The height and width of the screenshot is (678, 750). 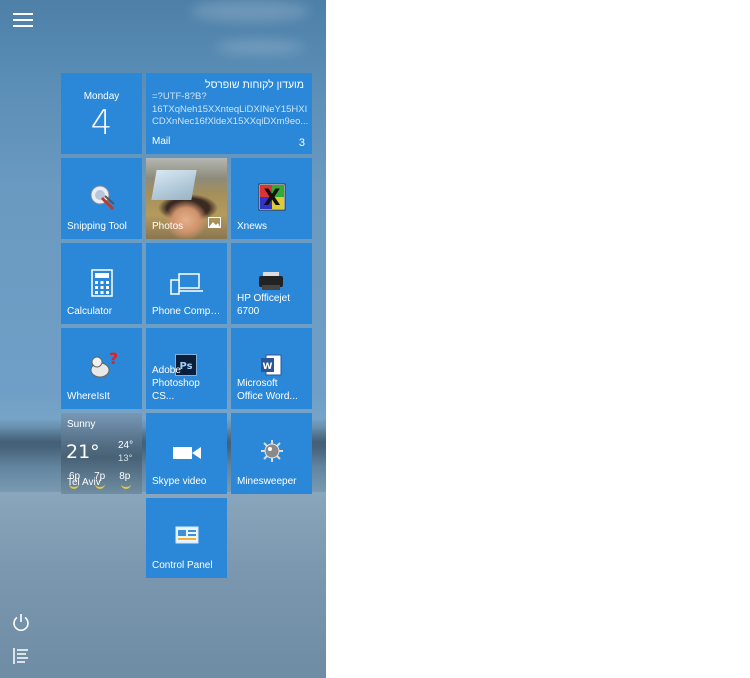 I want to click on mail-preview-line: 16TXqNeh15XXnteqLiDXINeY15HXI, so click(x=230, y=109).